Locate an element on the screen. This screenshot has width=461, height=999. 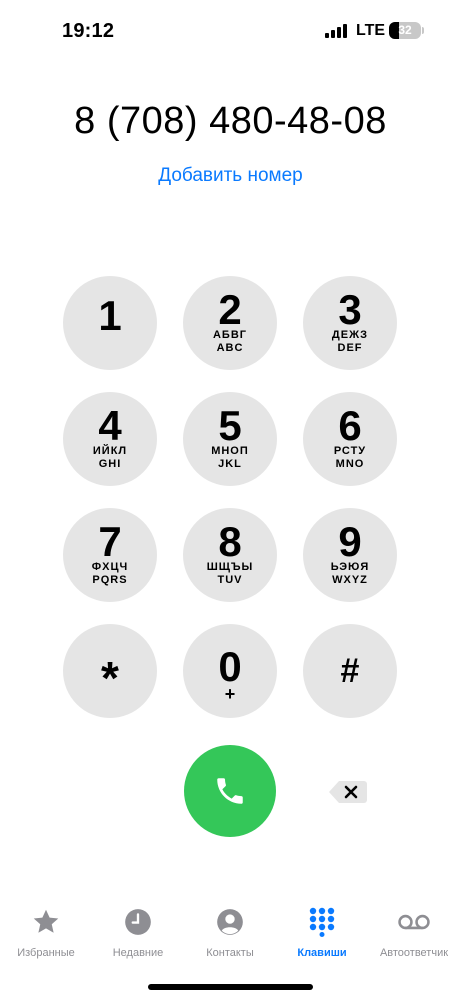
key-letters-ru: ДЕЖЗ is located at coordinates (350, 335).